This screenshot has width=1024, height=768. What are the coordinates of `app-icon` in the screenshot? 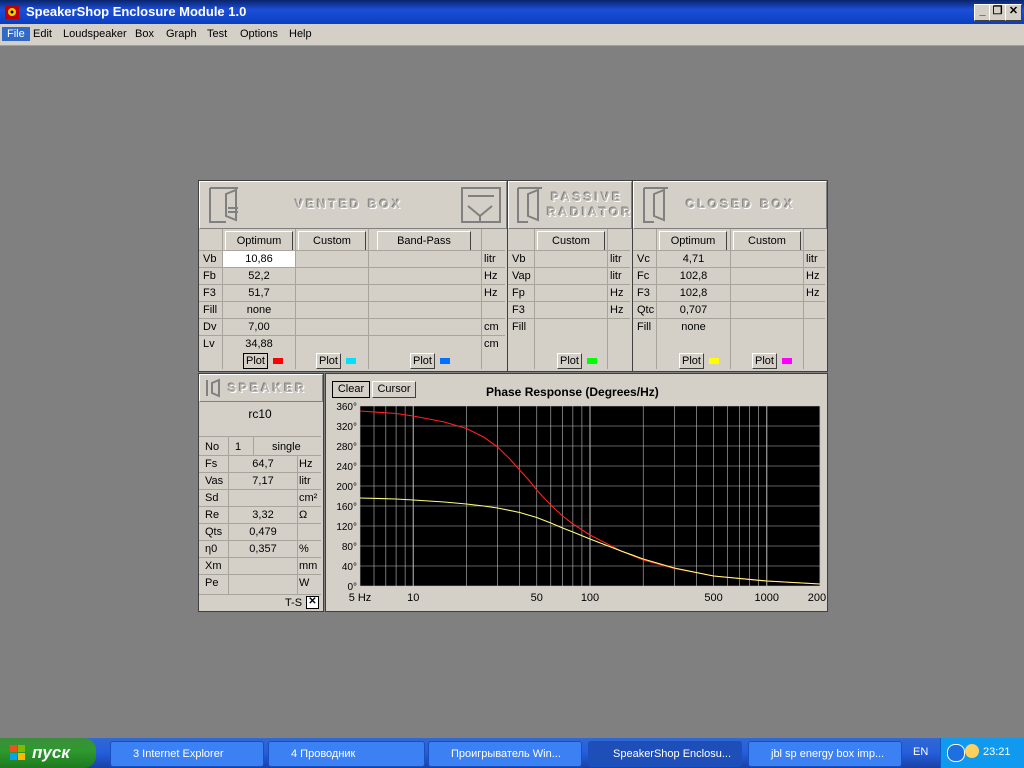 It's located at (12, 12).